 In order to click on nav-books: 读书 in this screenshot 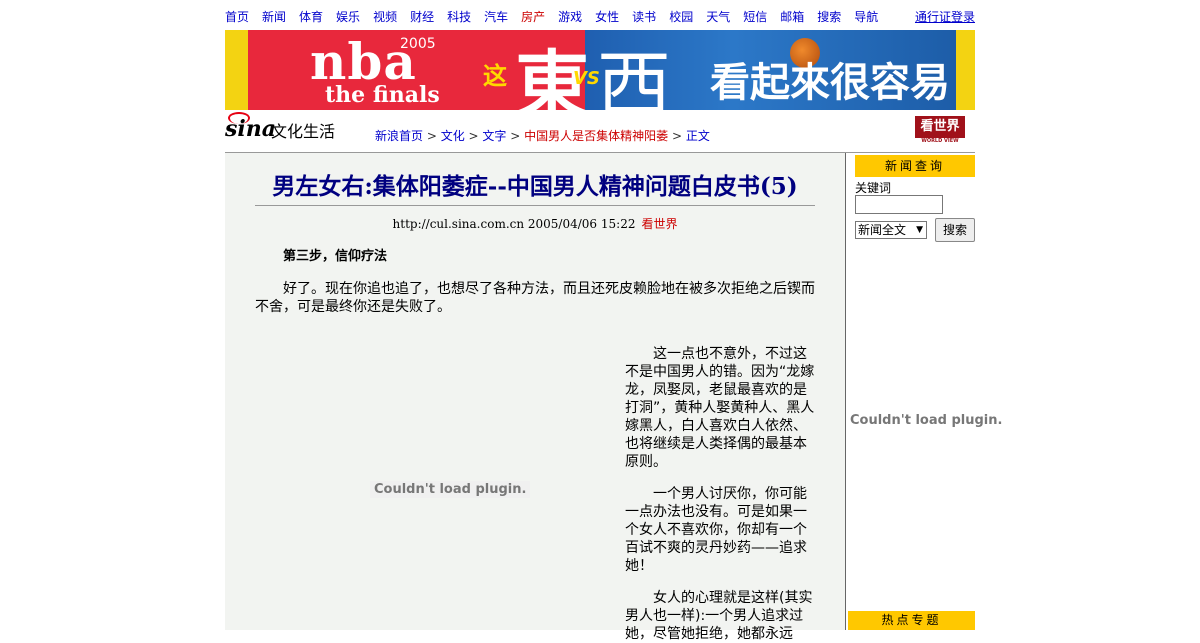, I will do `click(644, 16)`.